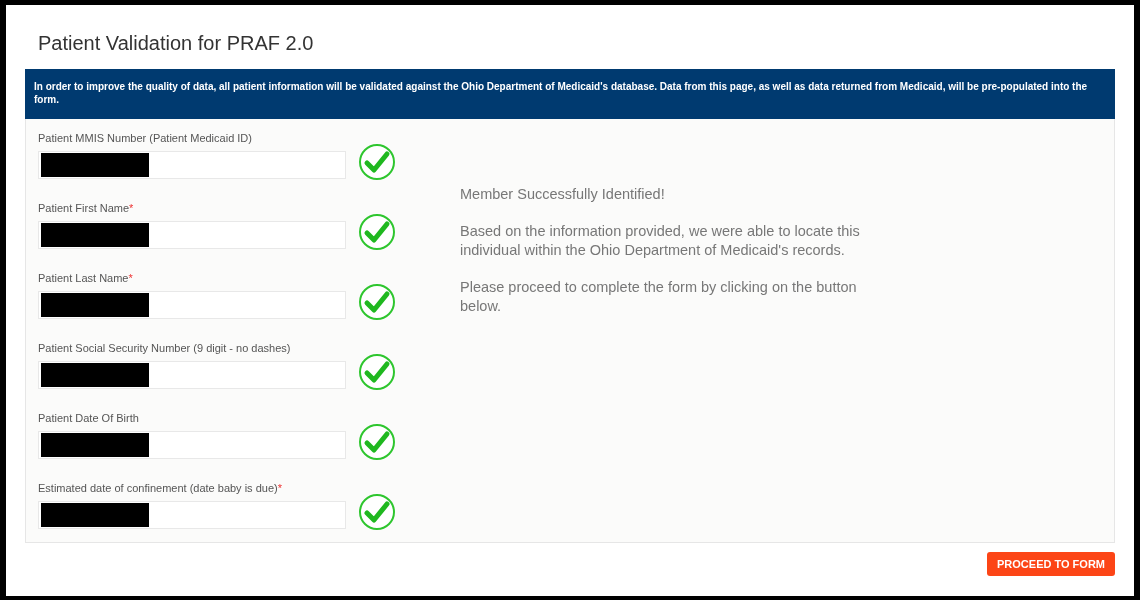 The height and width of the screenshot is (600, 1140). I want to click on field-label: Estimated date of confinement (date baby is due)*, so click(160, 488).